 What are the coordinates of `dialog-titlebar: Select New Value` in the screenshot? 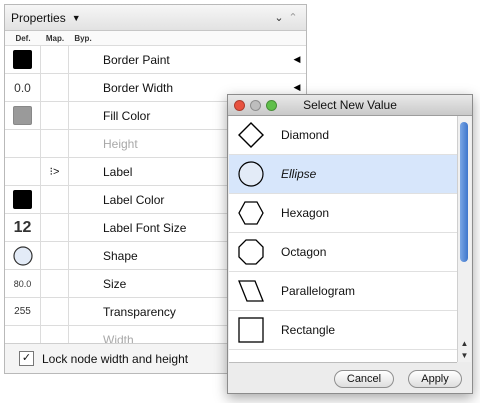 It's located at (350, 105).